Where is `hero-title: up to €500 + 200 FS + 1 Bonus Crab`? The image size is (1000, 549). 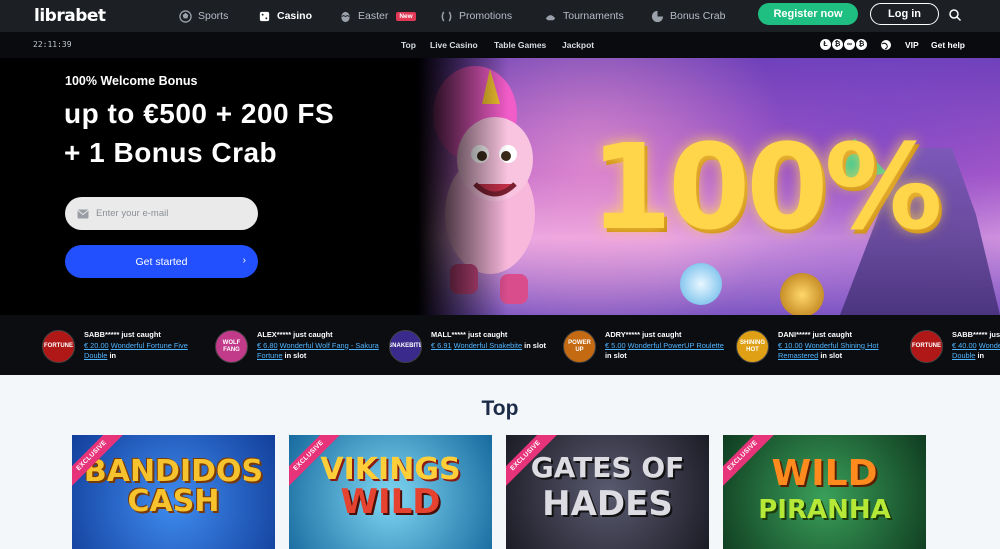 hero-title: up to €500 + 200 FS + 1 Bonus Crab is located at coordinates (244, 133).